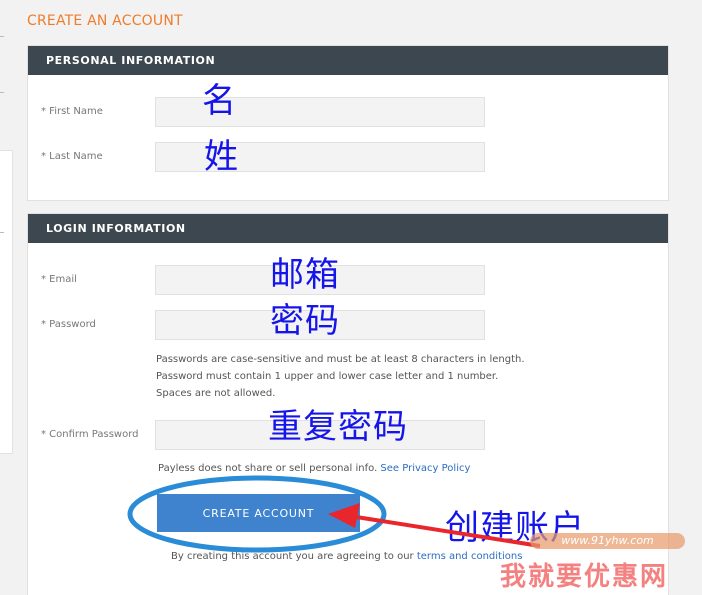 Image resolution: width=702 pixels, height=595 pixels. Describe the element at coordinates (6, 302) in the screenshot. I see `left-sidebar-edge` at that location.